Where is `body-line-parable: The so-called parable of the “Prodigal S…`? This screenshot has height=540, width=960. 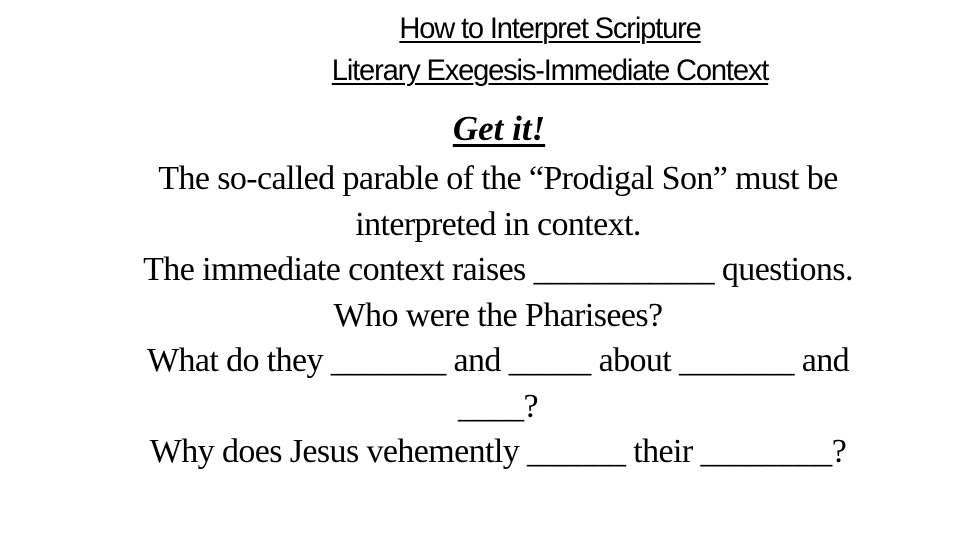
body-line-parable: The so-called parable of the “Prodigal S… is located at coordinates (498, 178).